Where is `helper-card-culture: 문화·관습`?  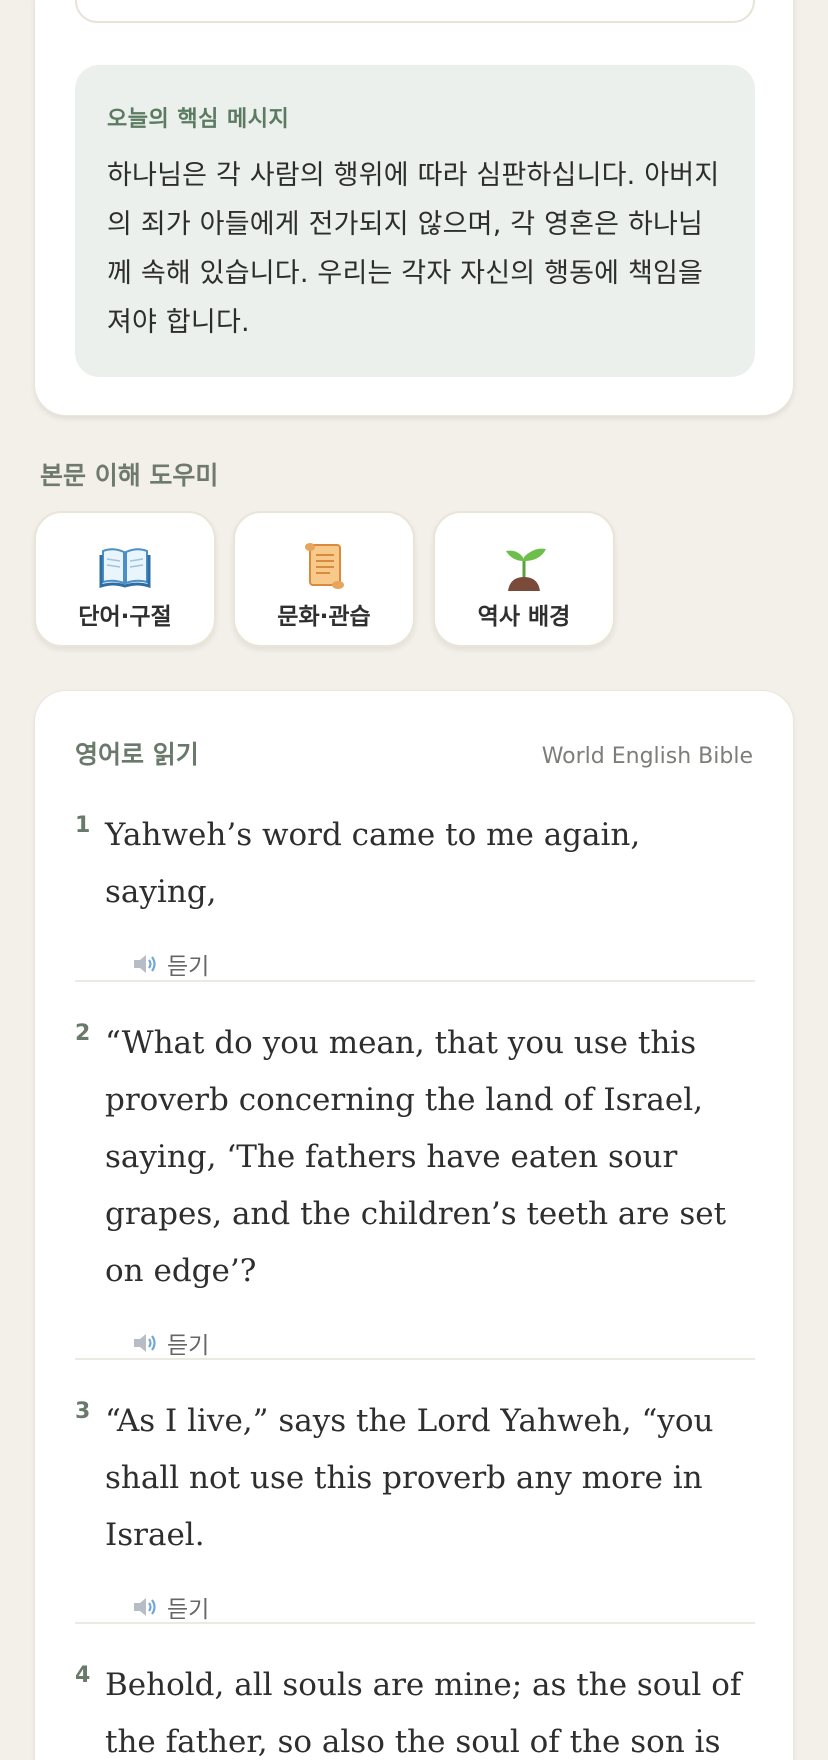 helper-card-culture: 문화·관습 is located at coordinates (324, 579).